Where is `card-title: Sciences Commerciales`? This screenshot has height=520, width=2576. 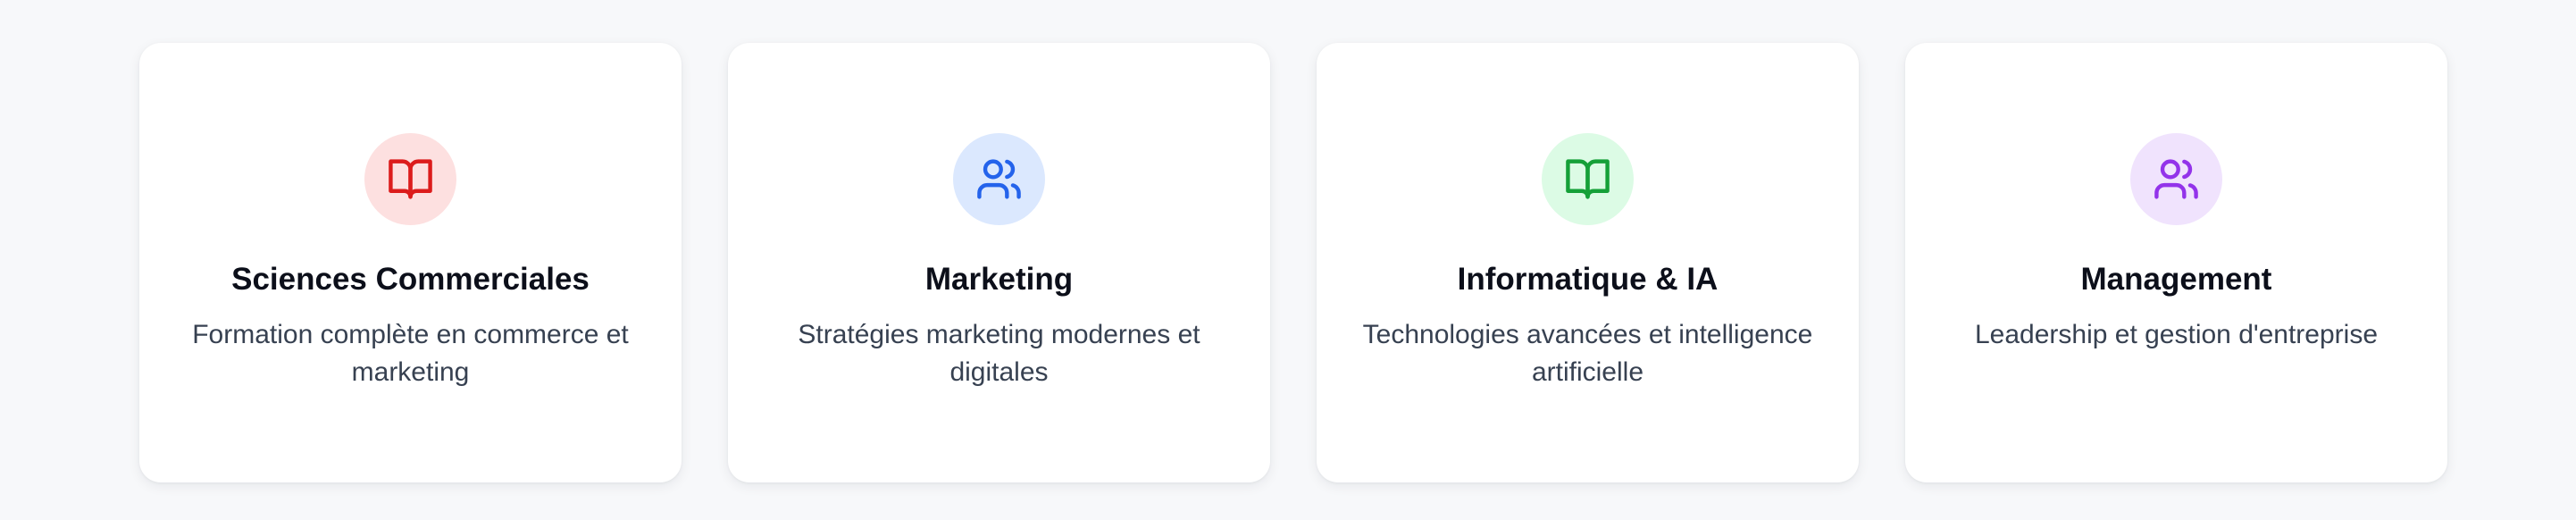
card-title: Sciences Commerciales is located at coordinates (411, 279).